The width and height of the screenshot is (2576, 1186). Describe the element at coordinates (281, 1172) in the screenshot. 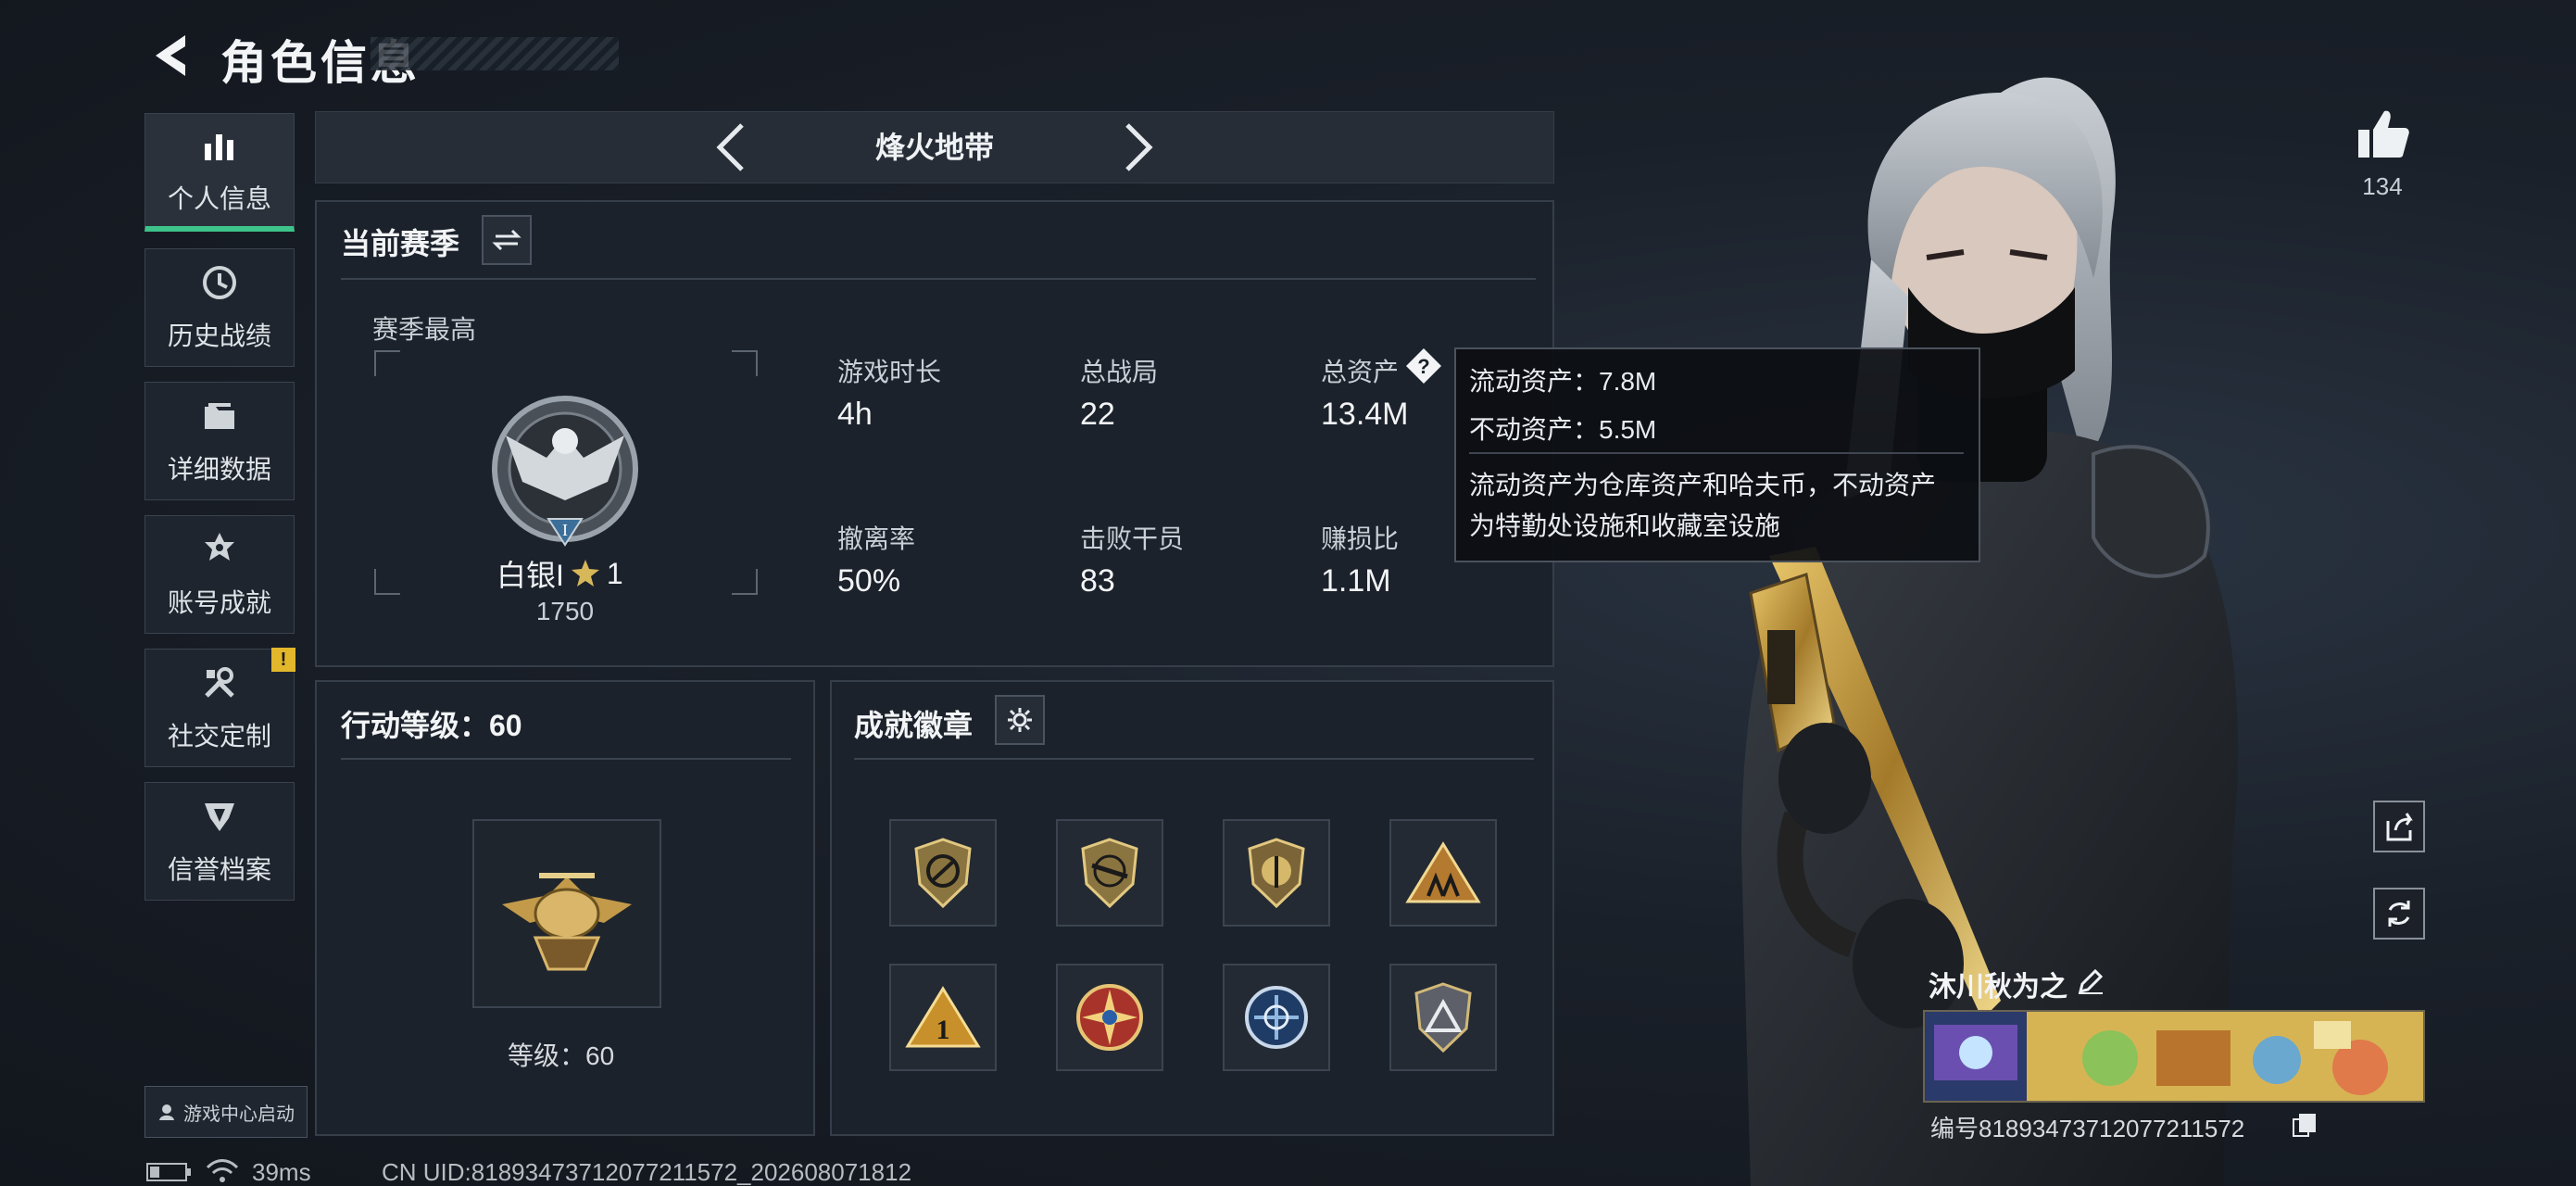

I see `ping-value: 39ms` at that location.